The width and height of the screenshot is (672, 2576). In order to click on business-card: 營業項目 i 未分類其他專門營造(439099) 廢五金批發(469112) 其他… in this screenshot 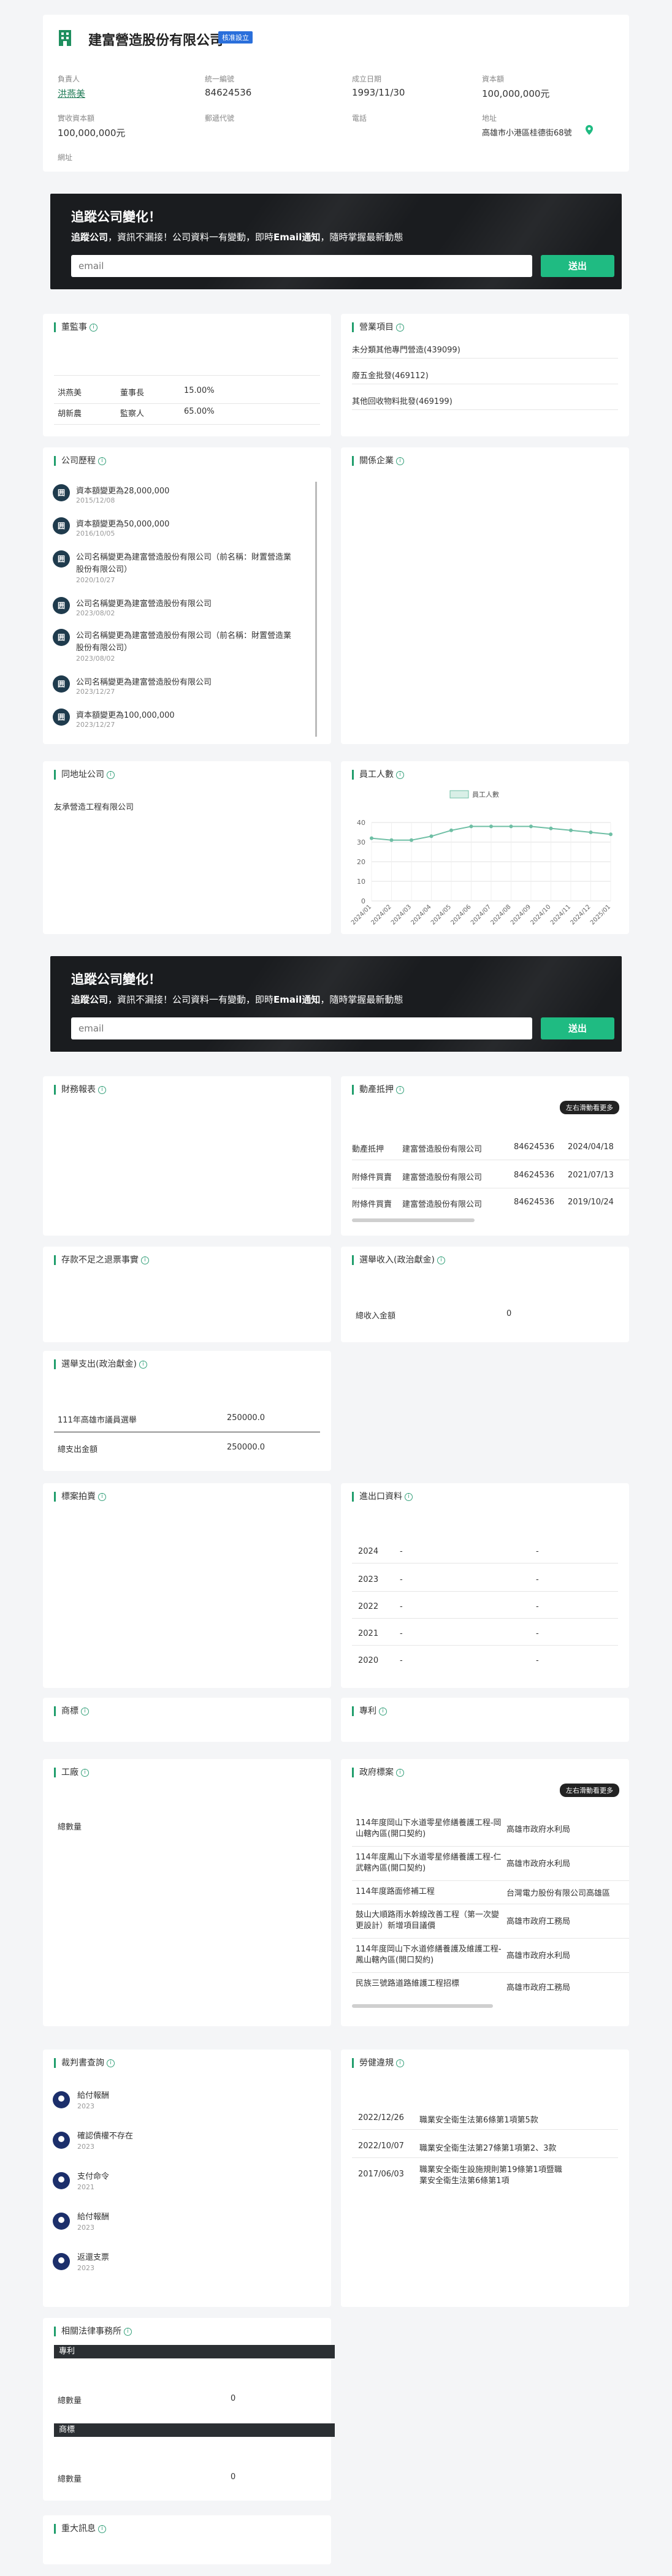, I will do `click(485, 375)`.